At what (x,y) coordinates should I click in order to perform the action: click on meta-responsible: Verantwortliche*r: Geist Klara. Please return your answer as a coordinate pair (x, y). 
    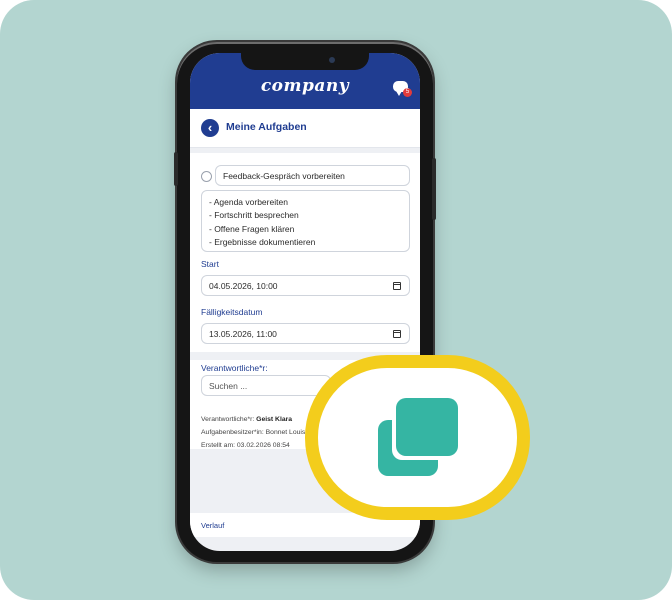
    Looking at the image, I should click on (246, 419).